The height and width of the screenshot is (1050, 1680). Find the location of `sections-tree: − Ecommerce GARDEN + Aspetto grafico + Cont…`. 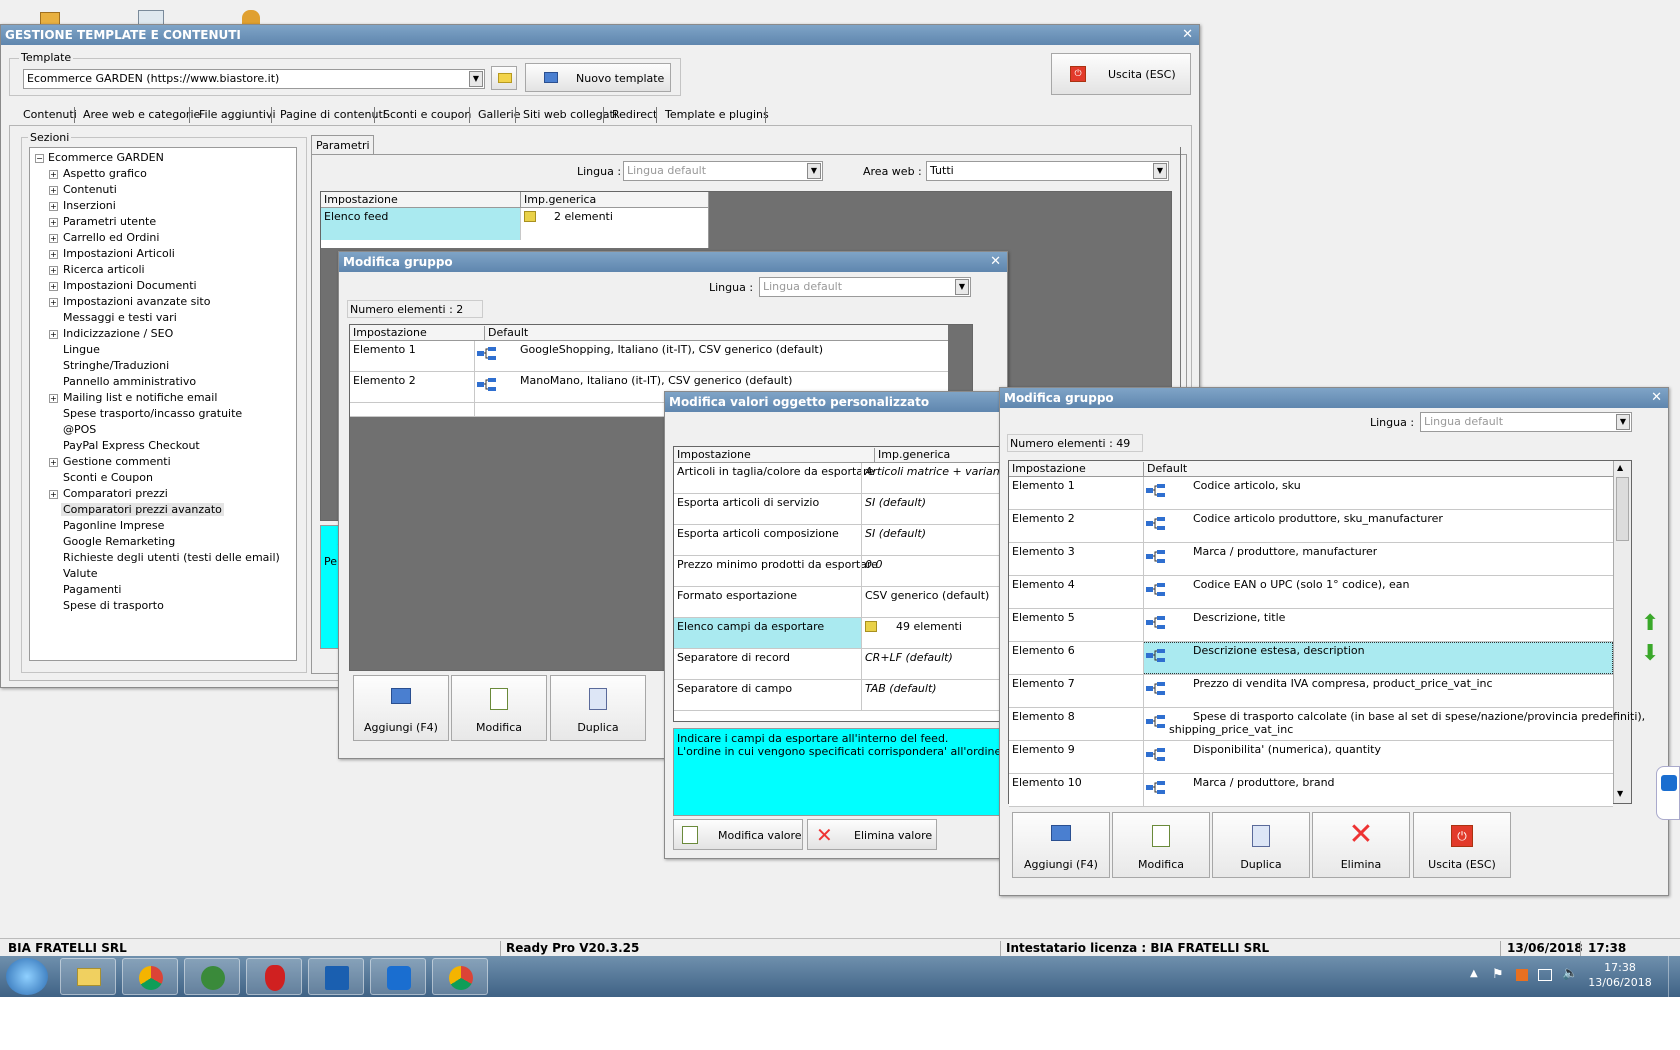

sections-tree: − Ecommerce GARDEN + Aspetto grafico + Cont… is located at coordinates (163, 404).